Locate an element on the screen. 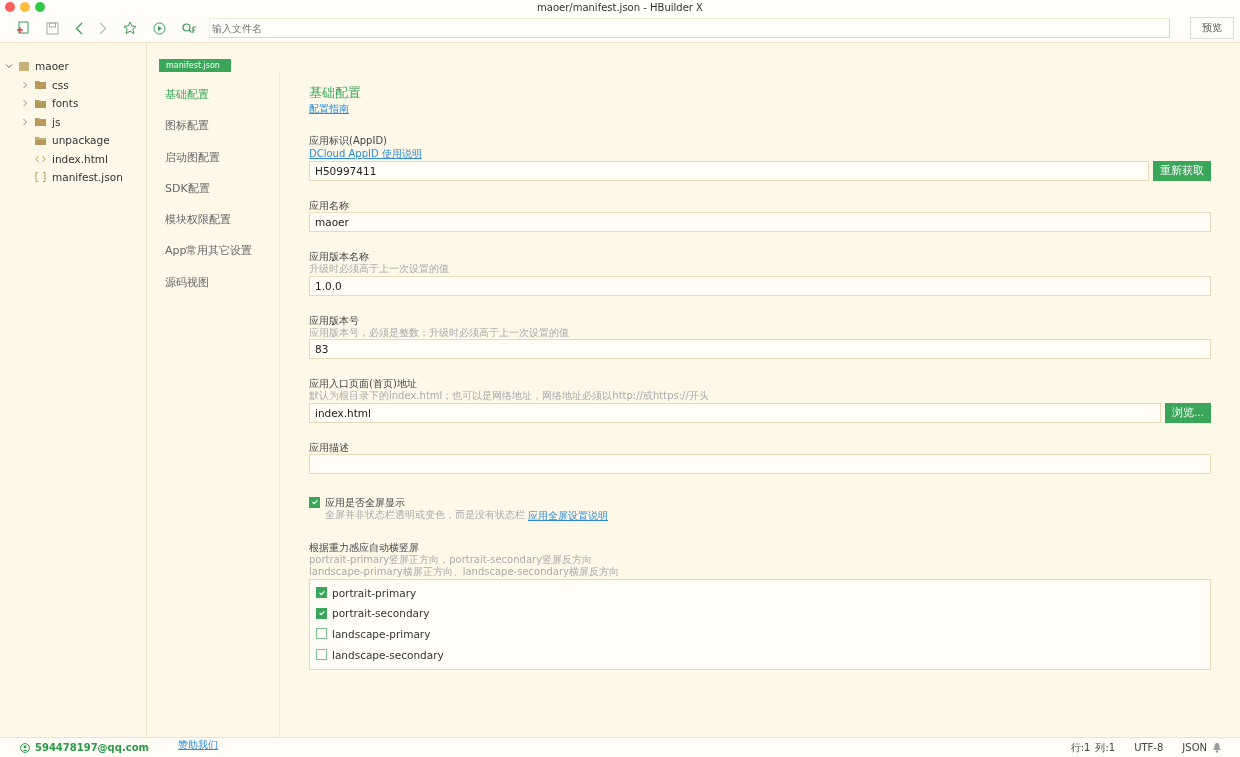 The height and width of the screenshot is (757, 1240). brackets-icon is located at coordinates (40, 177).